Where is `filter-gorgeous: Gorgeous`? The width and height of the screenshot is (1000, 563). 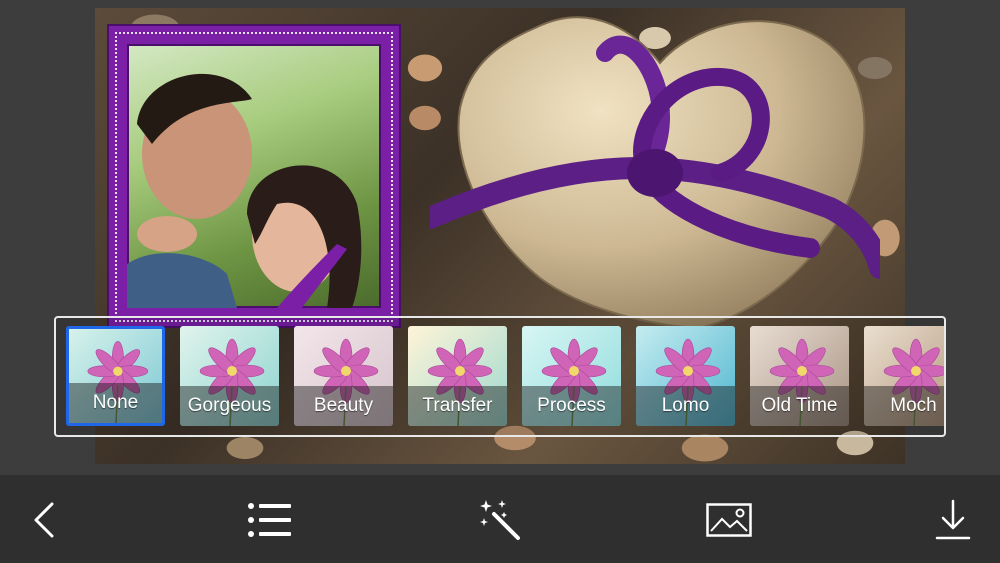 filter-gorgeous: Gorgeous is located at coordinates (229, 376).